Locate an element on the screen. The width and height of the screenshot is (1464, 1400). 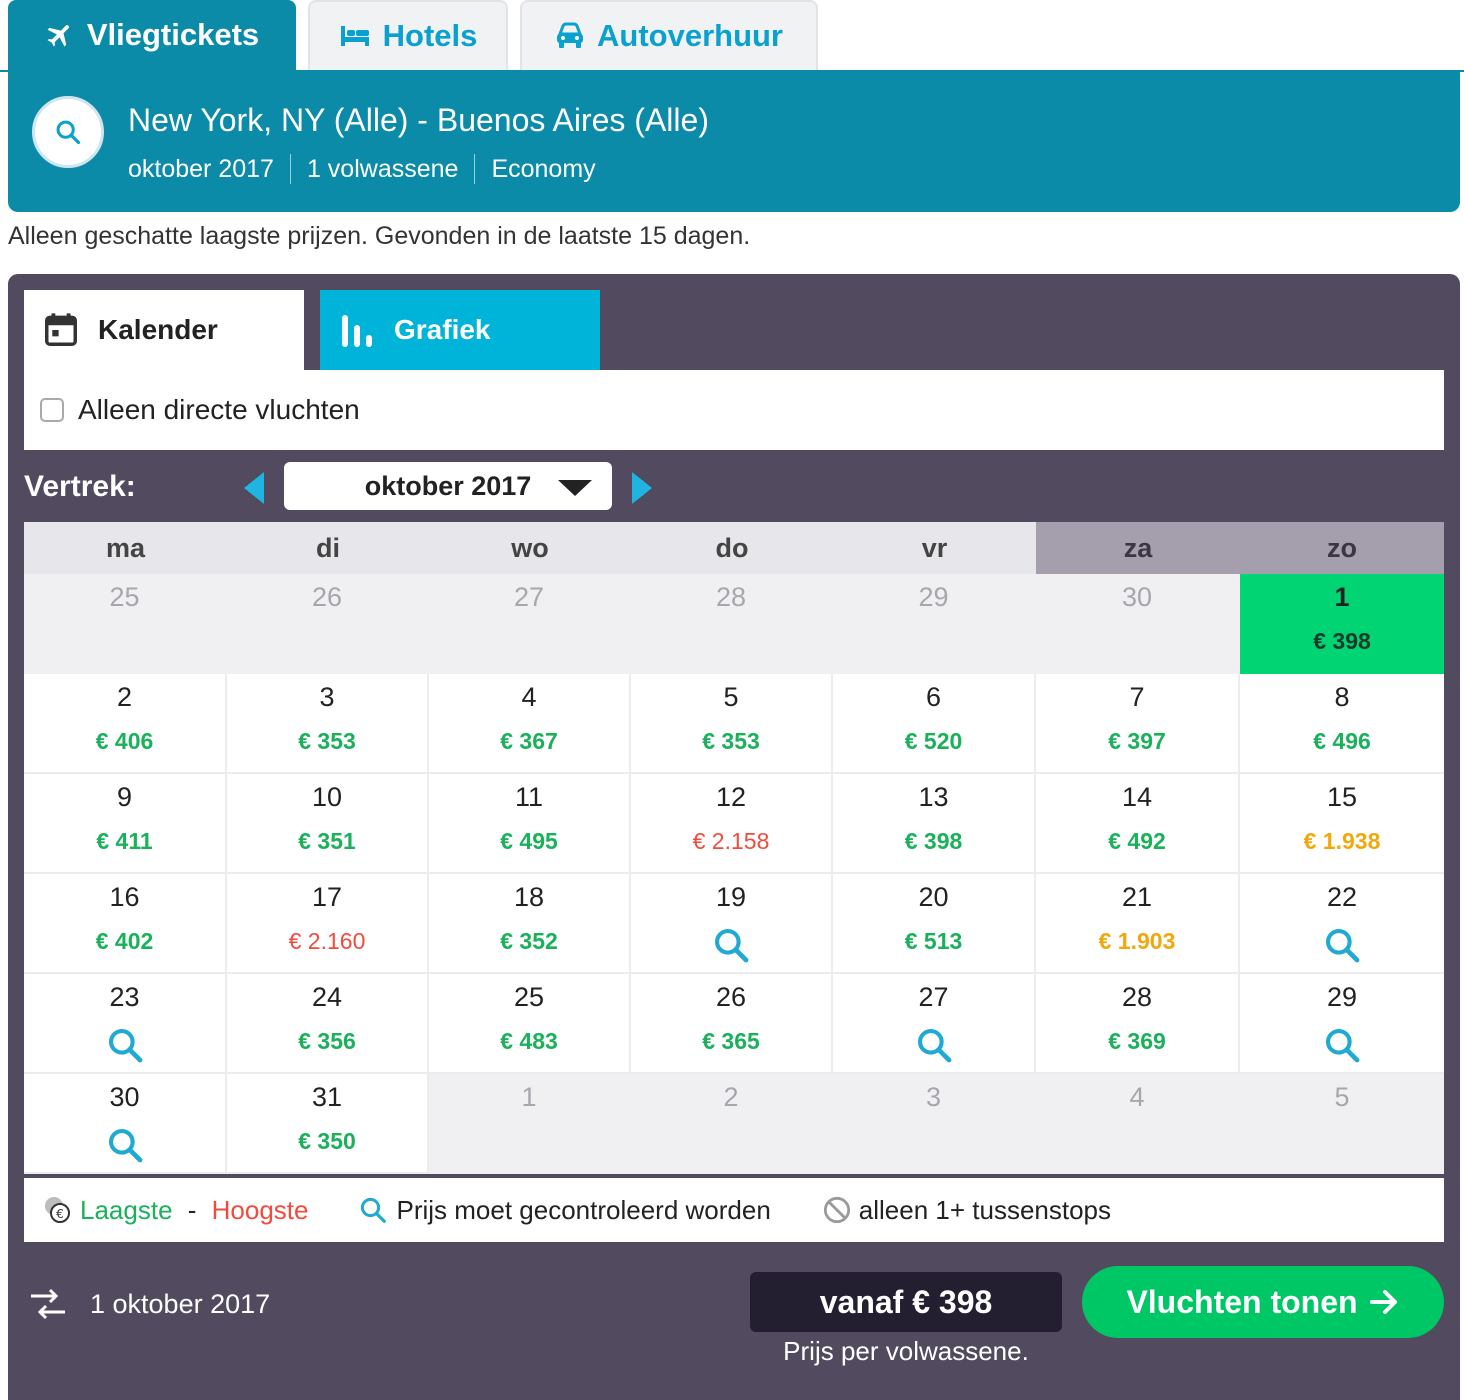
day-price: € 351 is located at coordinates (327, 841).